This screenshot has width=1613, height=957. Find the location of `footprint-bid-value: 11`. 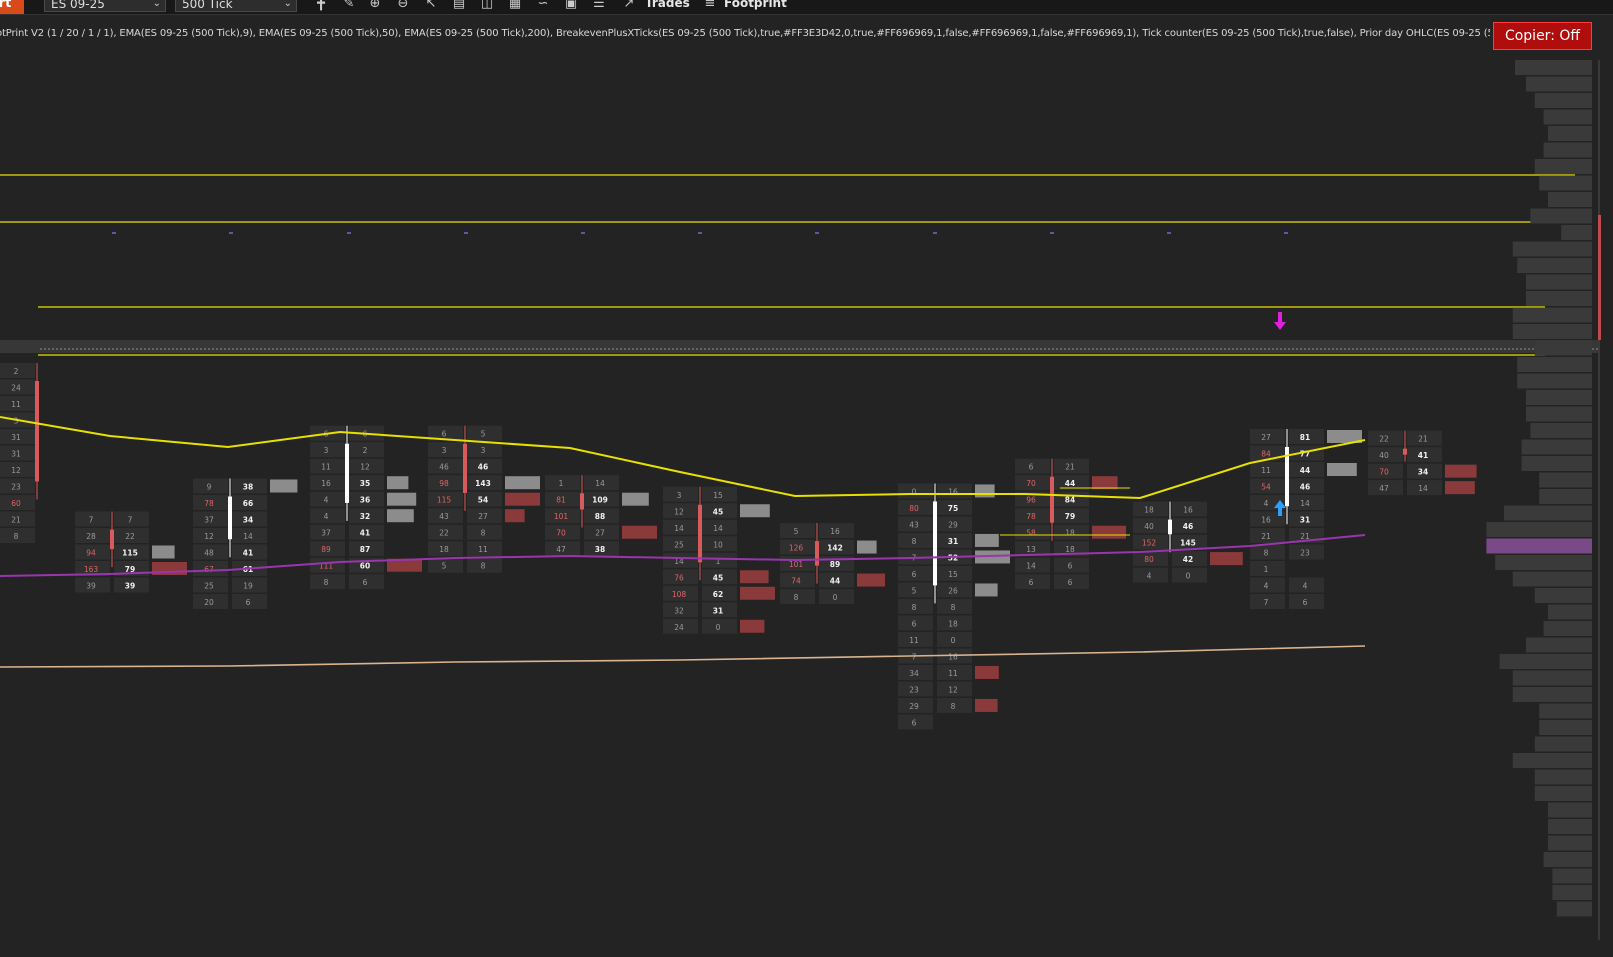

footprint-bid-value: 11 is located at coordinates (326, 467).